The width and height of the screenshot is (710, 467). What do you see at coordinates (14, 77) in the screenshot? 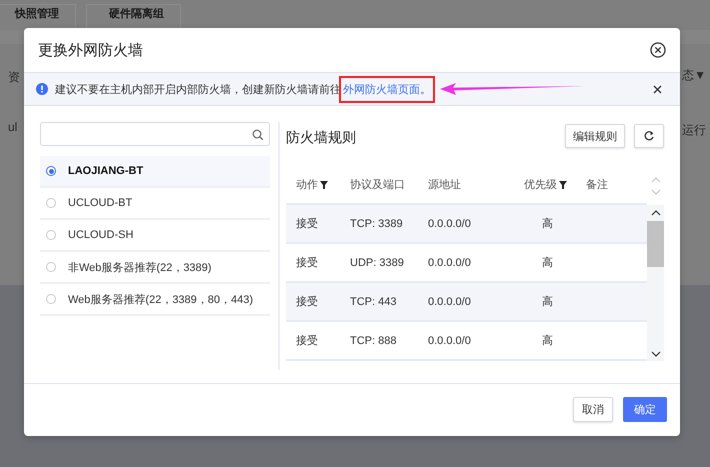
I see `background-text: 资` at bounding box center [14, 77].